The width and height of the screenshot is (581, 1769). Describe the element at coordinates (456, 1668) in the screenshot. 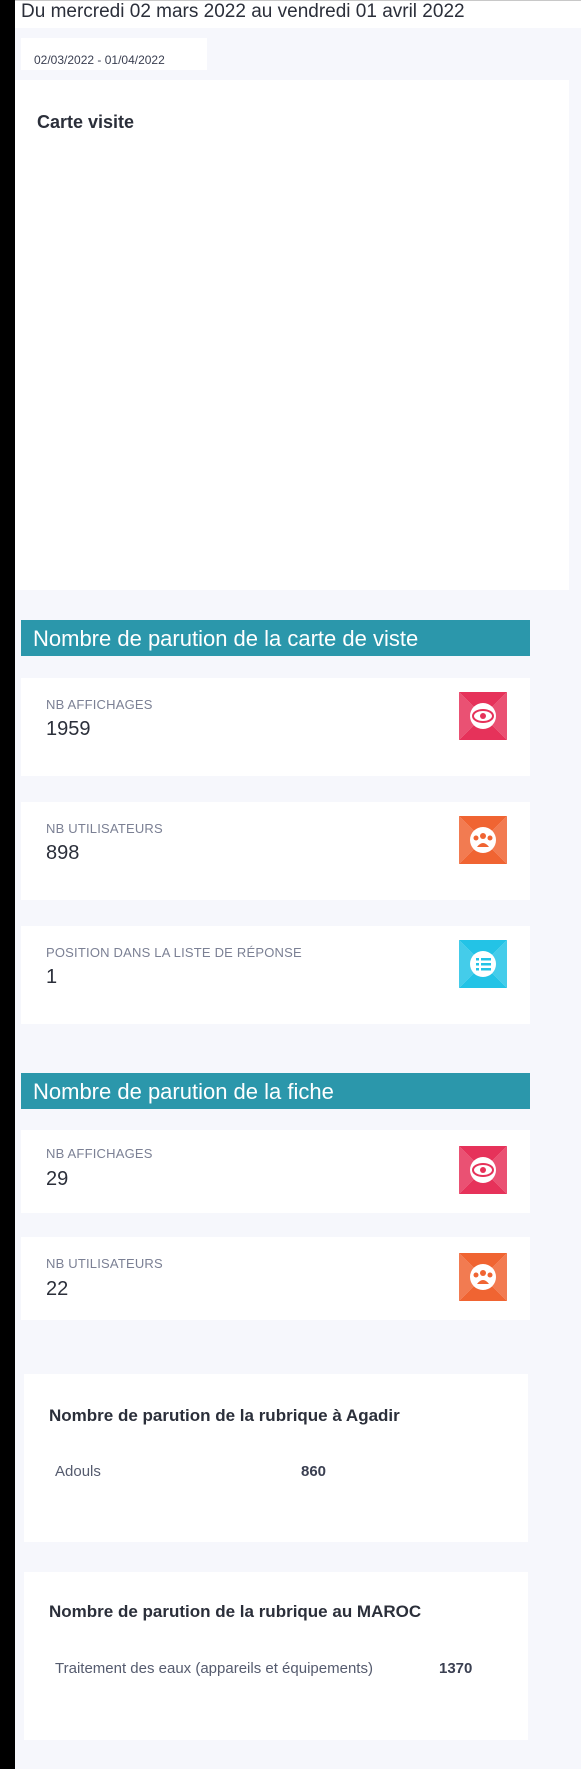

I see `rubric-count: 1370` at that location.